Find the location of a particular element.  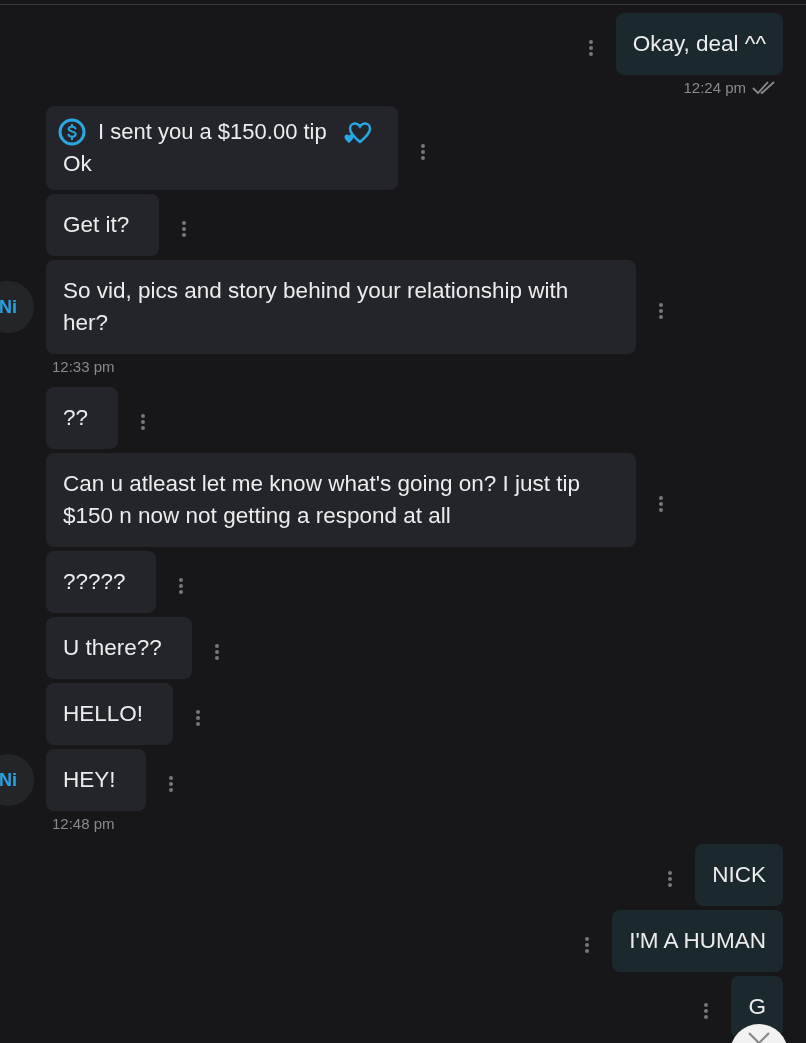

message-text: NICK is located at coordinates (739, 875).